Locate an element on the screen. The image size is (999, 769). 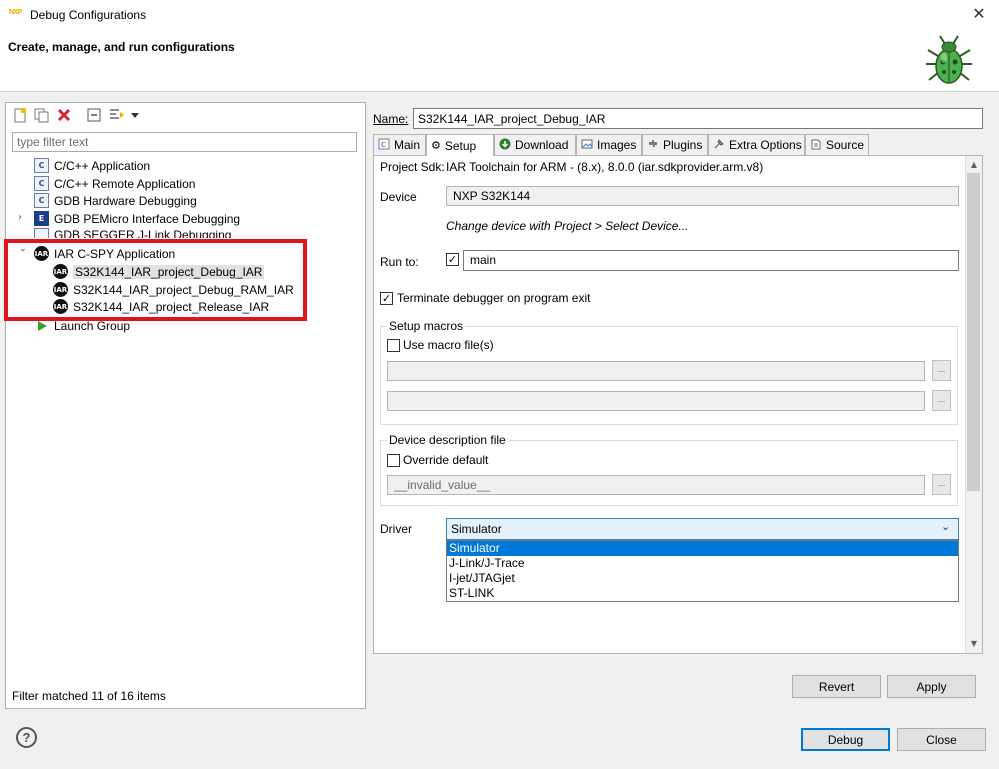
tree-item-label: GDB SEGGER J-Link Debugging is located at coordinates (143, 233).